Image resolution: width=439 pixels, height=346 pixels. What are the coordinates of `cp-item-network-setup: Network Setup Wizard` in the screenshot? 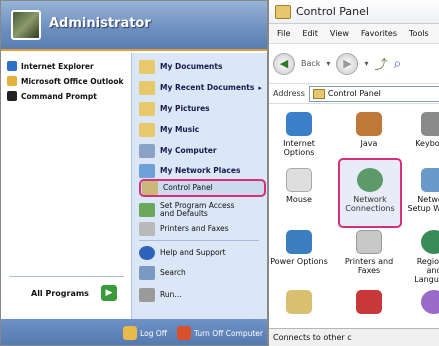 It's located at (421, 190).